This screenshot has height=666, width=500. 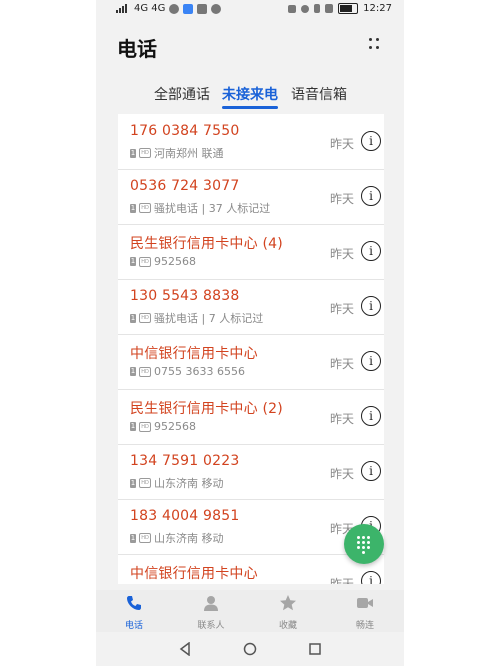 I want to click on page-title: 电话, so click(x=137, y=49).